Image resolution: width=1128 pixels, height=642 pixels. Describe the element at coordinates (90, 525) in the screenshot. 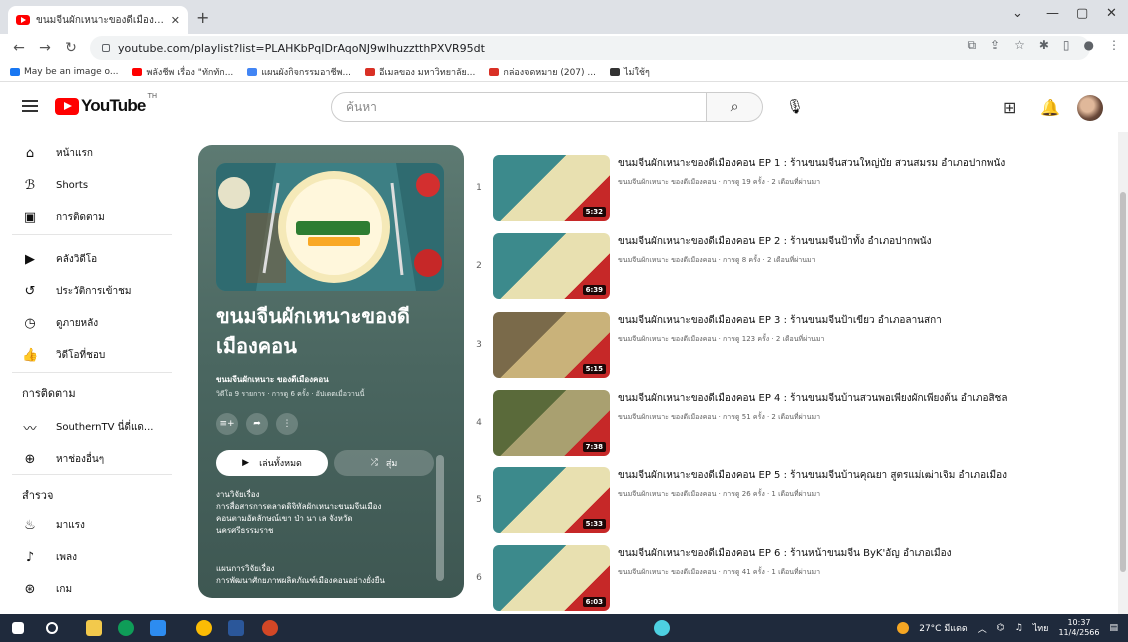

I see `sidebar-item-explore-0: ♨ มาแรง` at that location.